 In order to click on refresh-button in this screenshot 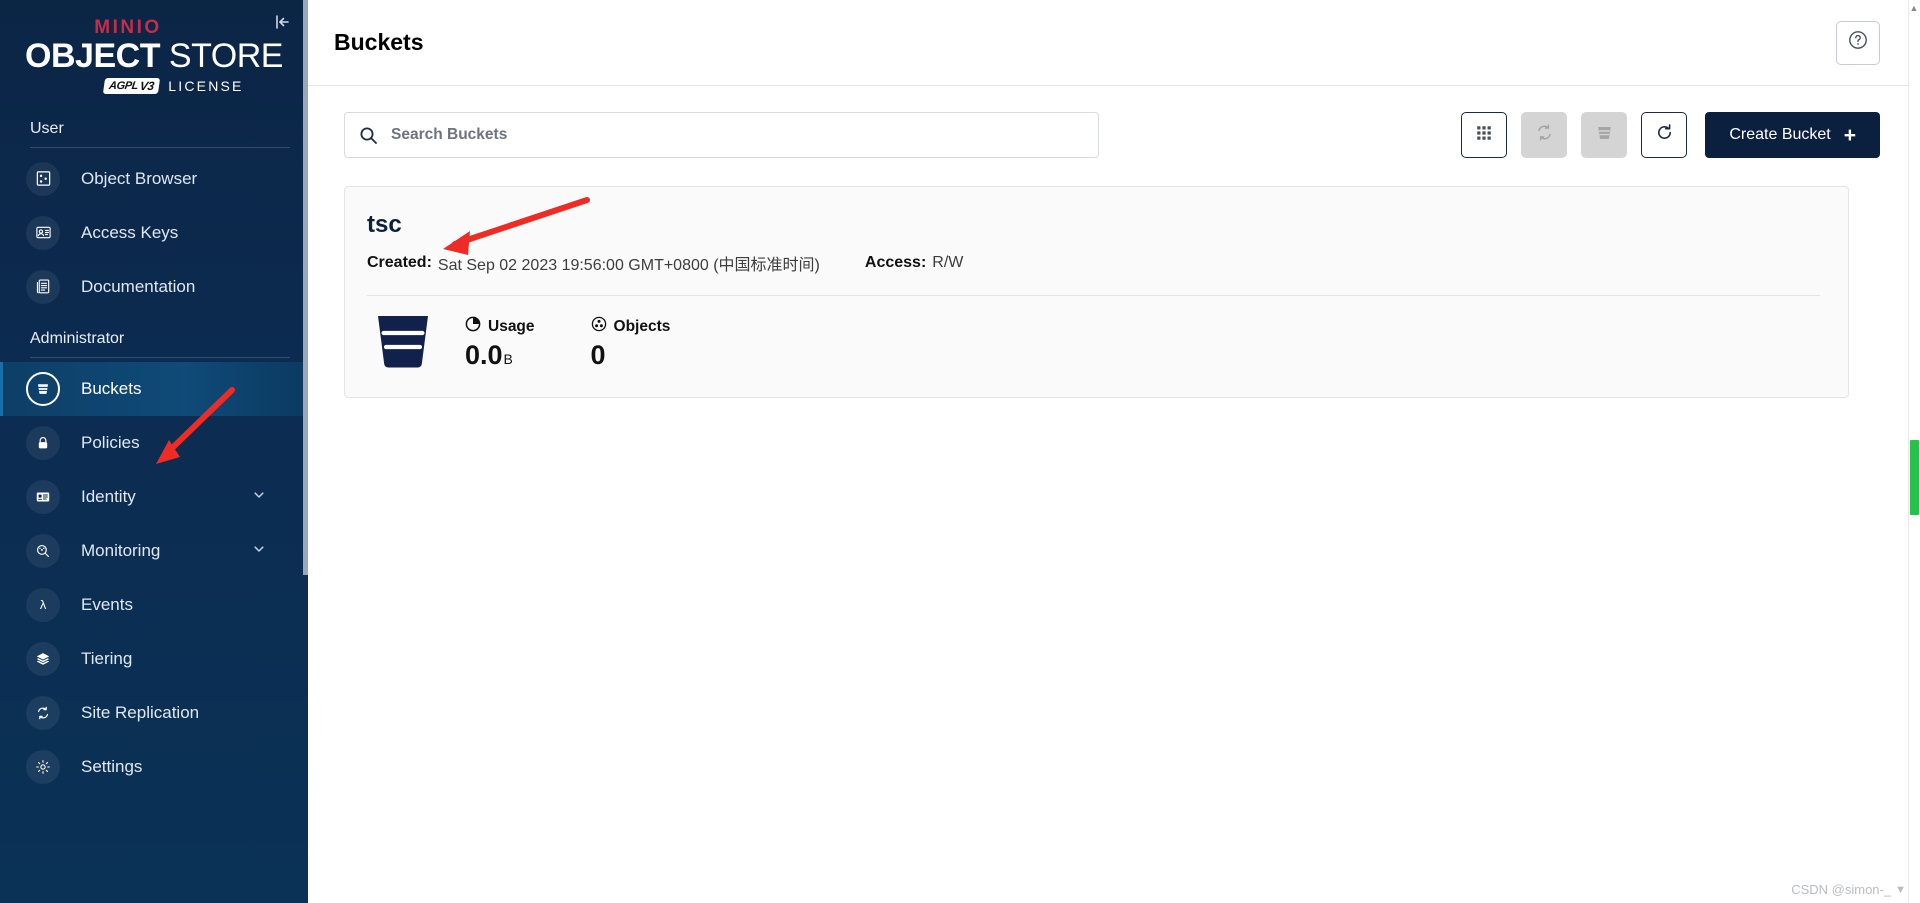, I will do `click(1664, 135)`.